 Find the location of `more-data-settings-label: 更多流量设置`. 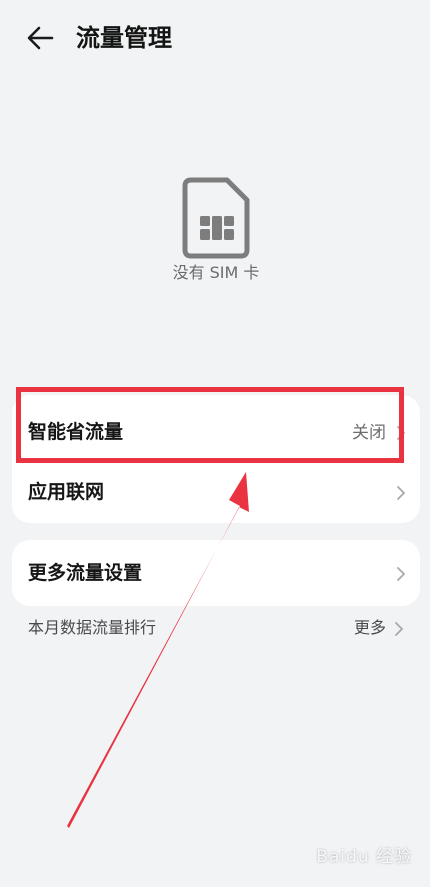

more-data-settings-label: 更多流量设置 is located at coordinates (85, 573).